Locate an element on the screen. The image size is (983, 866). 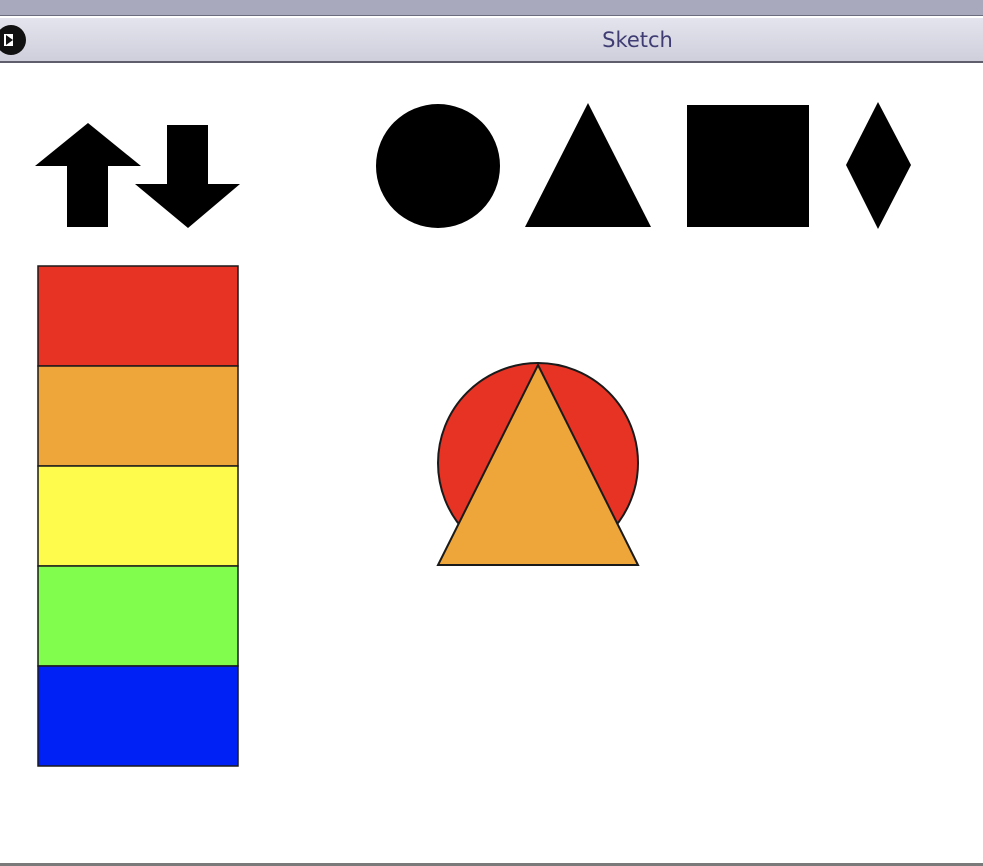
color-swatch-yellow is located at coordinates (138, 516).